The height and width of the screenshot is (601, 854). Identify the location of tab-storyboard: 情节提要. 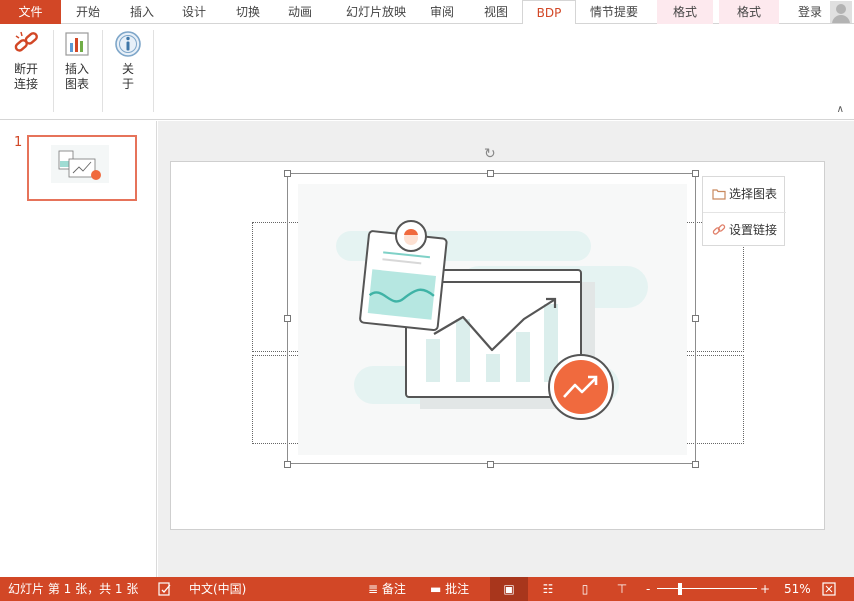
(614, 12).